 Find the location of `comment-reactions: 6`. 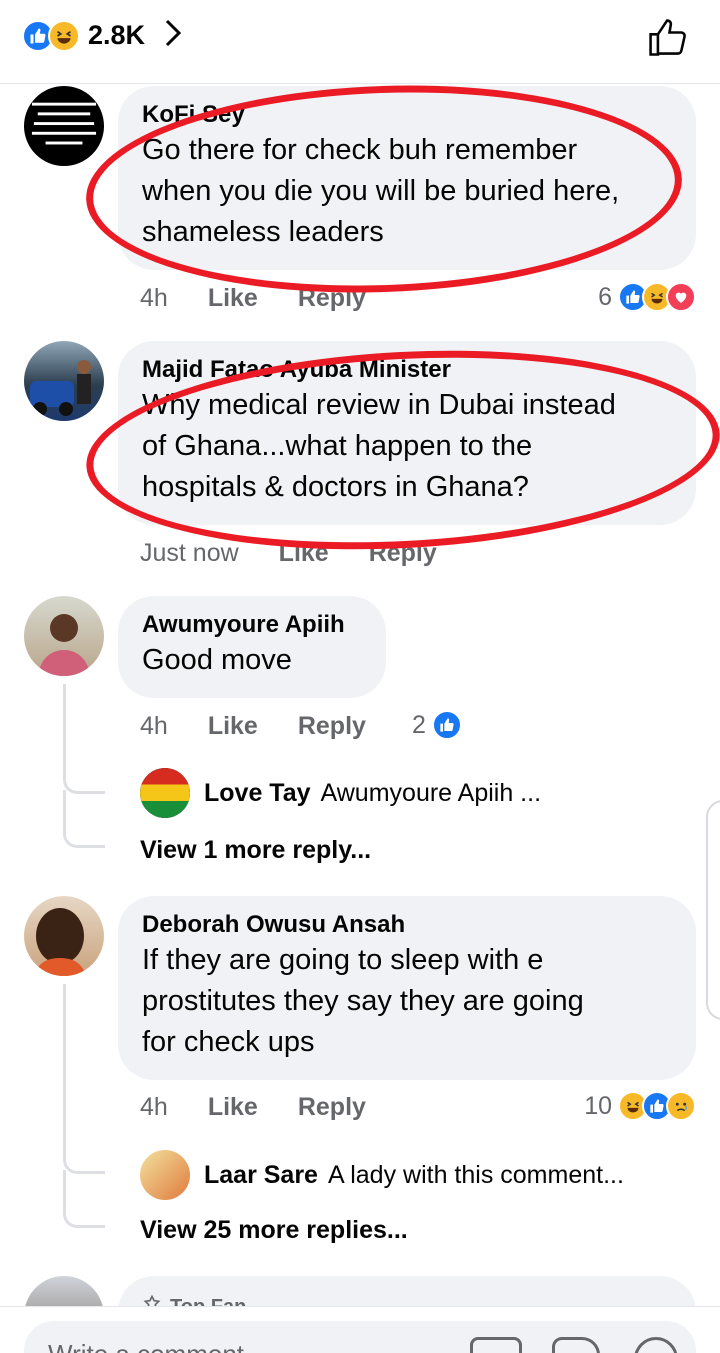

comment-reactions: 6 is located at coordinates (647, 297).